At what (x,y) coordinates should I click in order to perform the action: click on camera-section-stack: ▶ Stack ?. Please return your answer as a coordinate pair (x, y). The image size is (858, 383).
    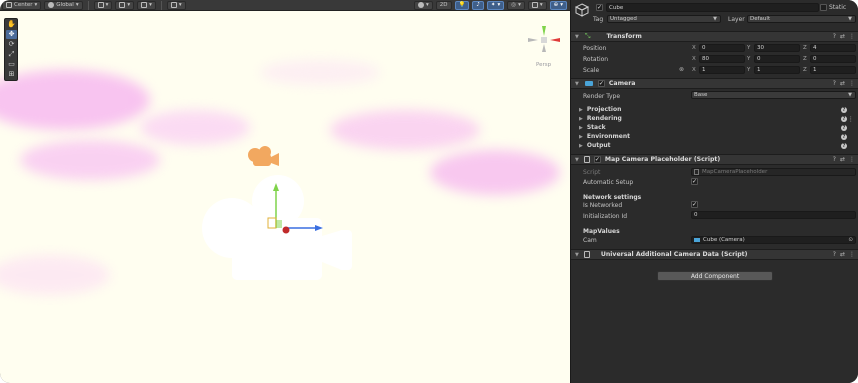
    Looking at the image, I should click on (715, 127).